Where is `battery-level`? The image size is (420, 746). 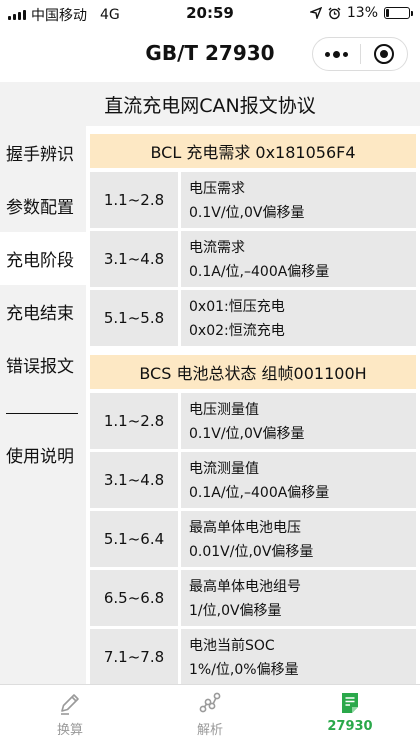
battery-level is located at coordinates (387, 13).